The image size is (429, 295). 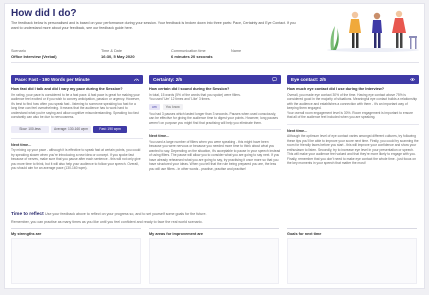 I want to click on meta-label: Name, so click(x=236, y=51).